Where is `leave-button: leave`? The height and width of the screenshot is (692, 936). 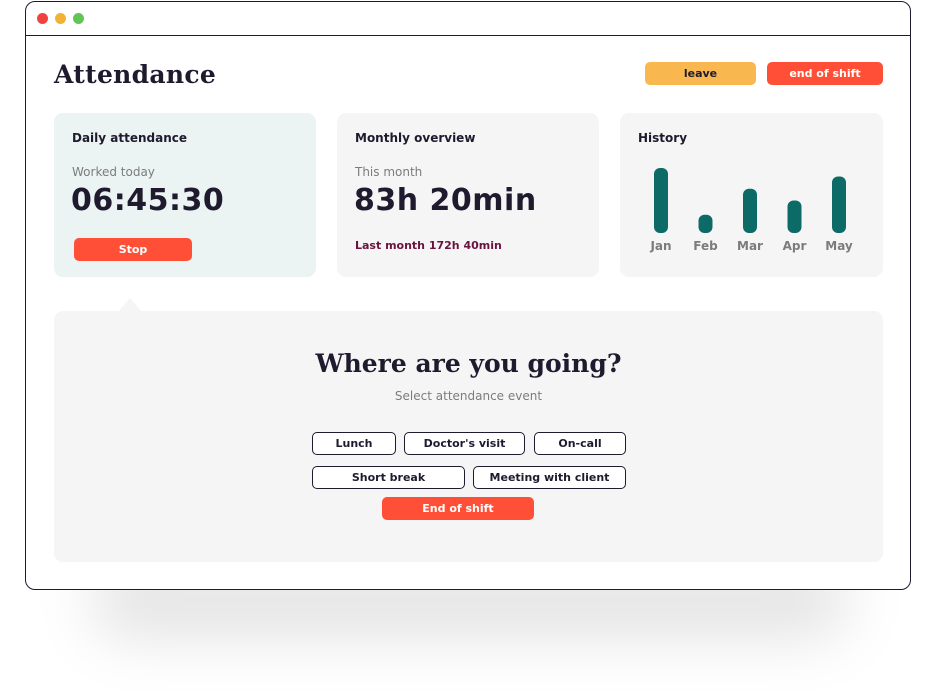 leave-button: leave is located at coordinates (700, 73).